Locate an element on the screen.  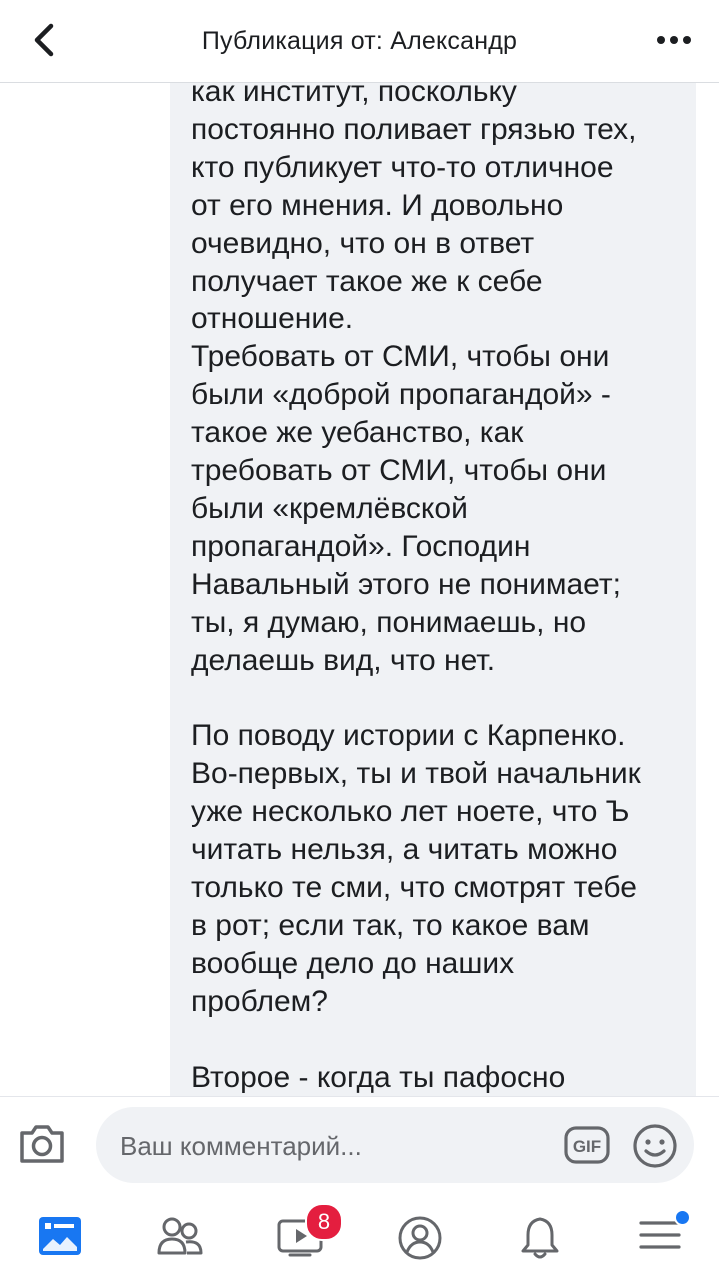
tab-notifications is located at coordinates (540, 1237).